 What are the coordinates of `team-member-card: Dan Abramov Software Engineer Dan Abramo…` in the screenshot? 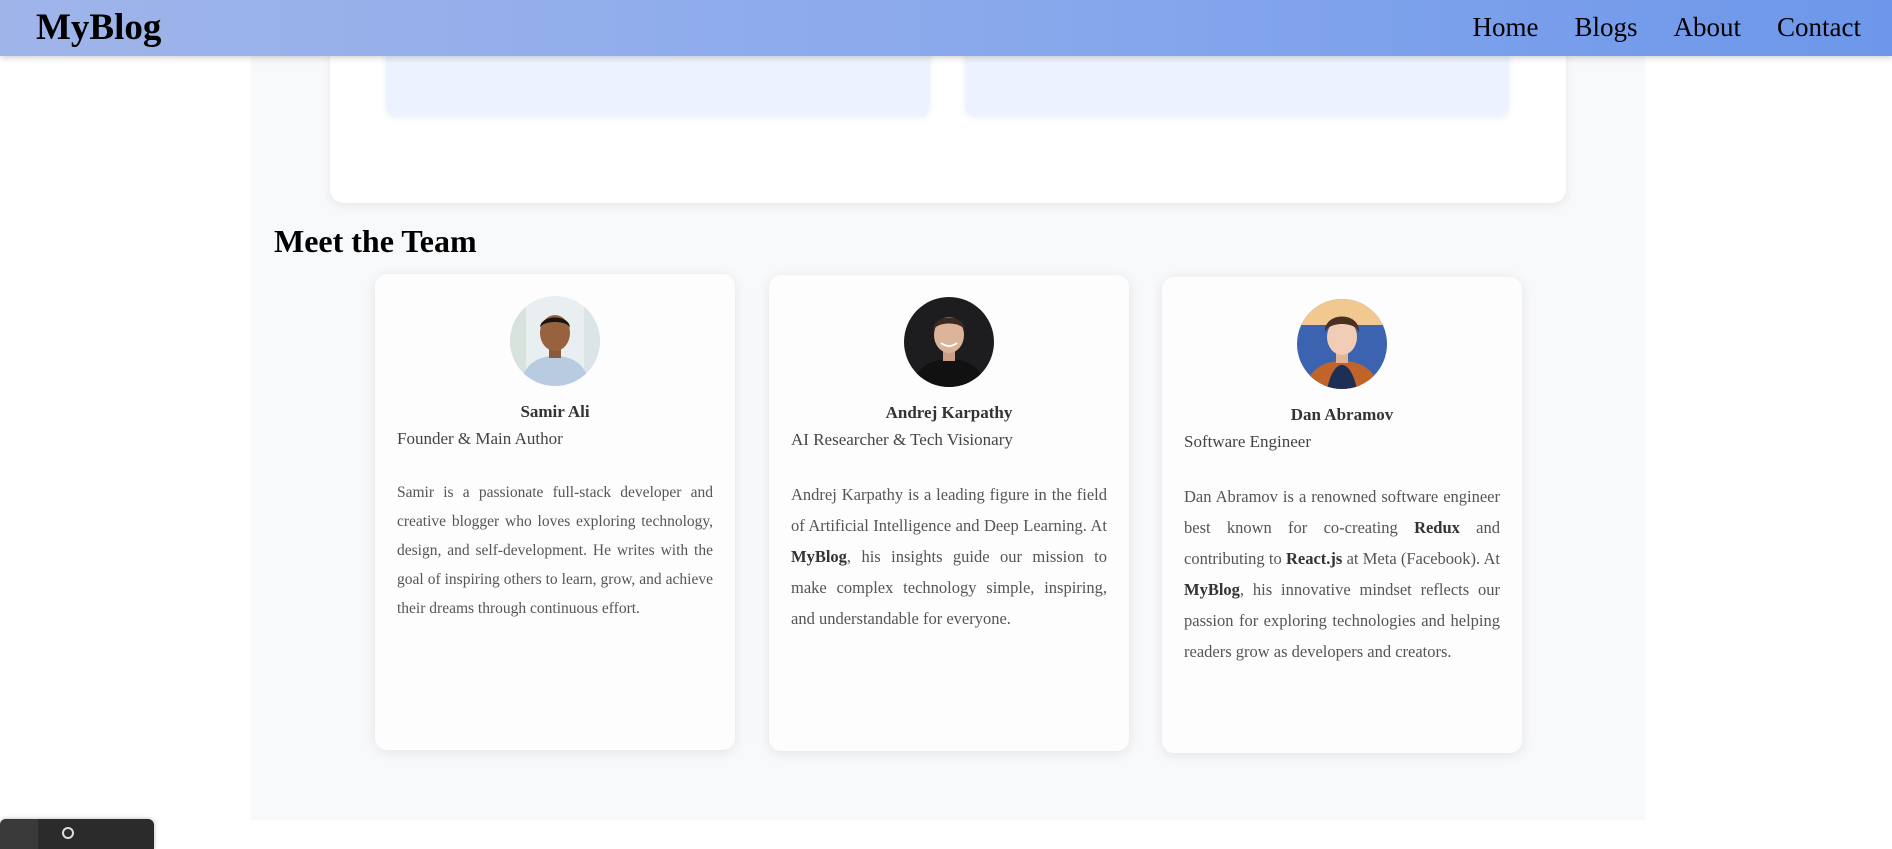 It's located at (1342, 515).